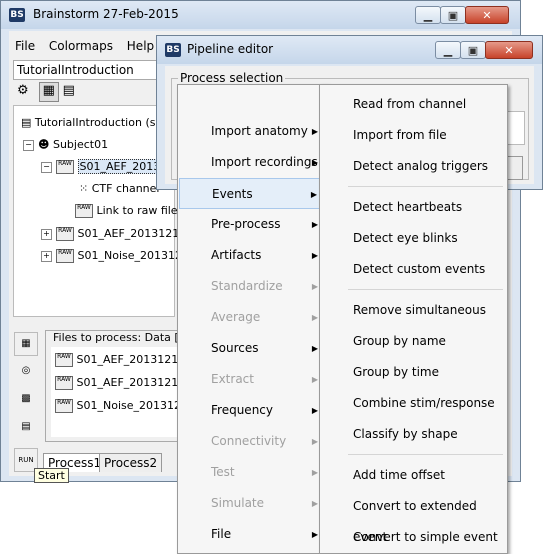  I want to click on submenu-item-group-by-name: Group by name, so click(413, 341).